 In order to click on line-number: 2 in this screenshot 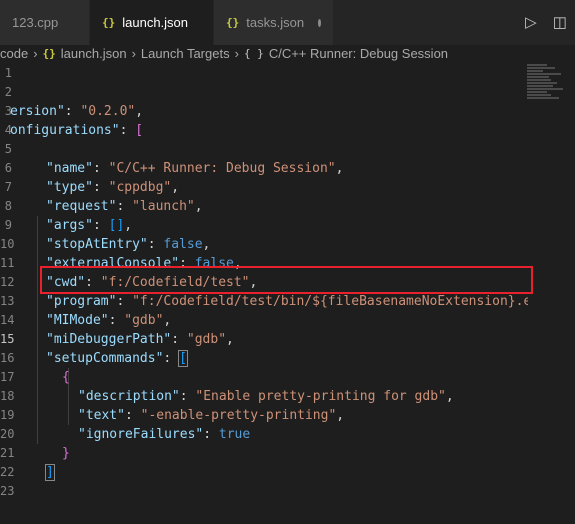, I will do `click(8, 92)`.